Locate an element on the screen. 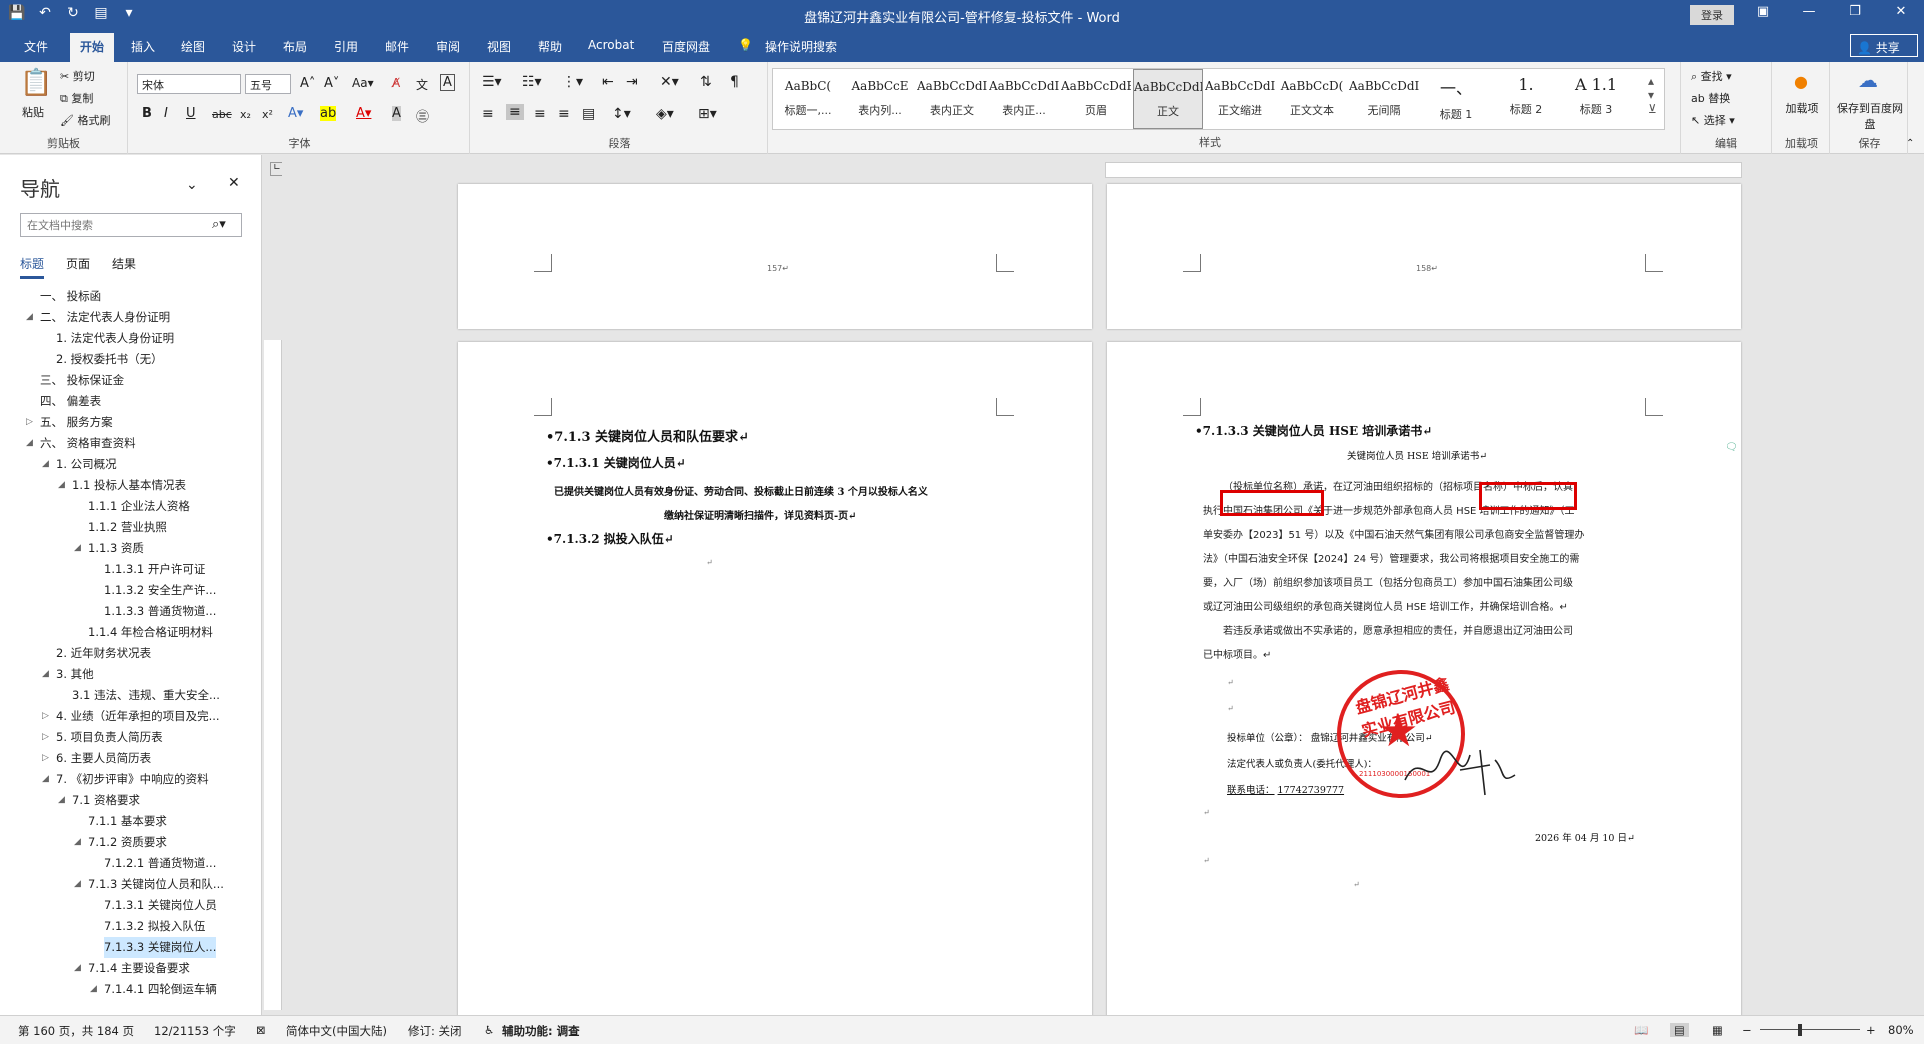 The width and height of the screenshot is (1924, 1044). style-item: A 1.1 标题 3 is located at coordinates (1596, 99).